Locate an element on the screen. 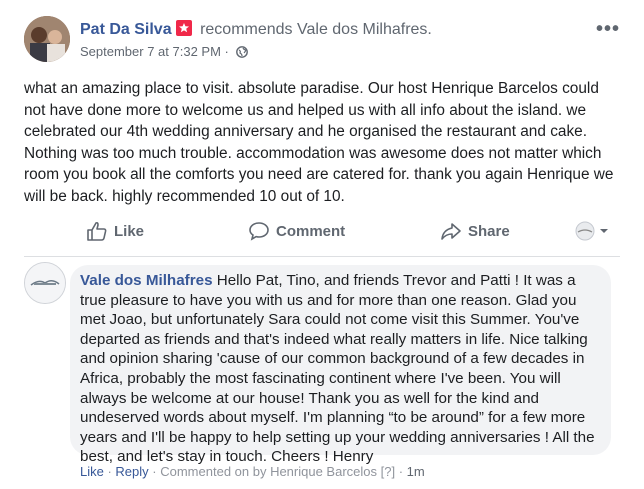 The height and width of the screenshot is (489, 644). reply-avatar is located at coordinates (45, 283).